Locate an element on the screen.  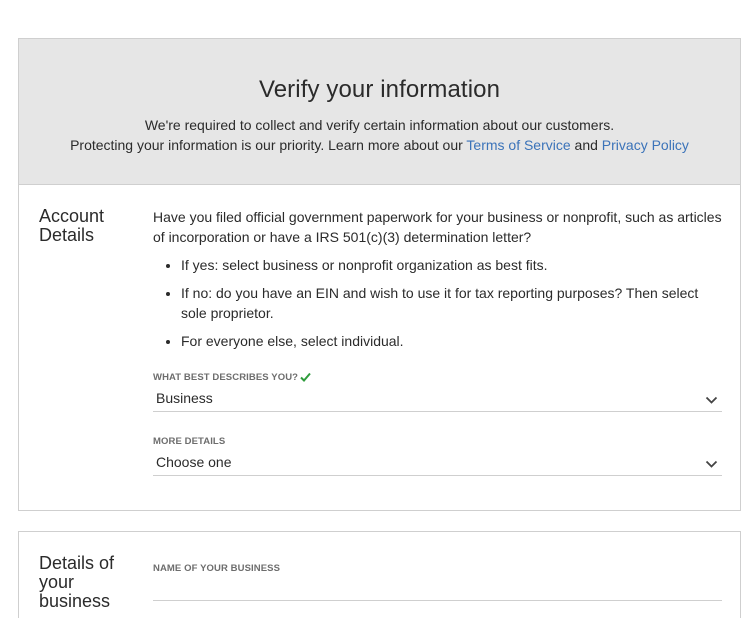
account-details-title: Account Details is located at coordinates (72, 225).